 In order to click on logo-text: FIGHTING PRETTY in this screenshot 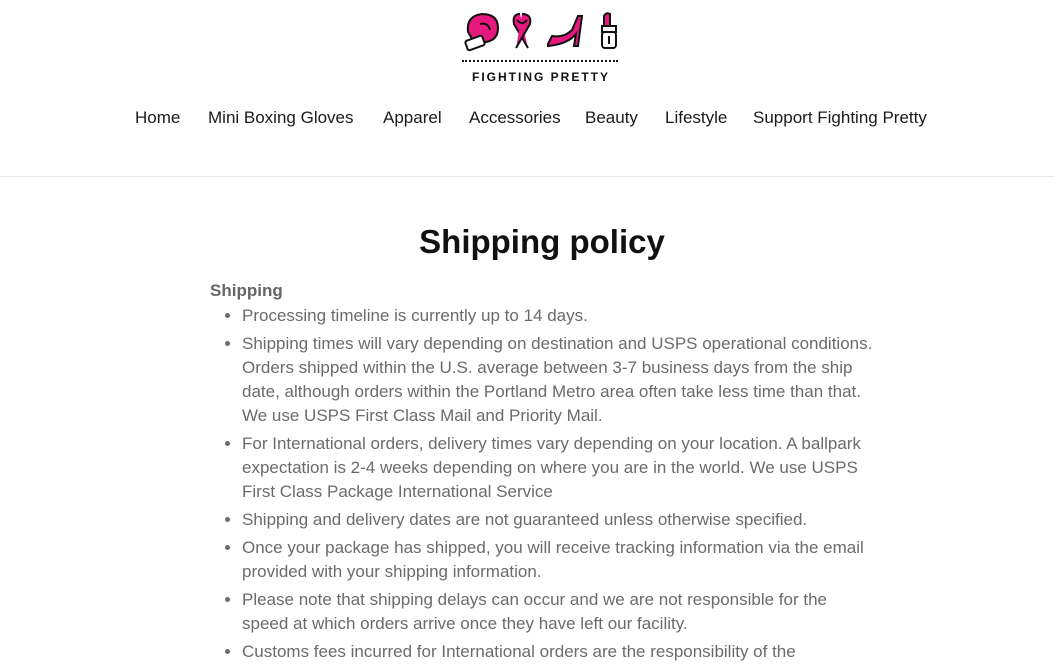, I will do `click(541, 77)`.